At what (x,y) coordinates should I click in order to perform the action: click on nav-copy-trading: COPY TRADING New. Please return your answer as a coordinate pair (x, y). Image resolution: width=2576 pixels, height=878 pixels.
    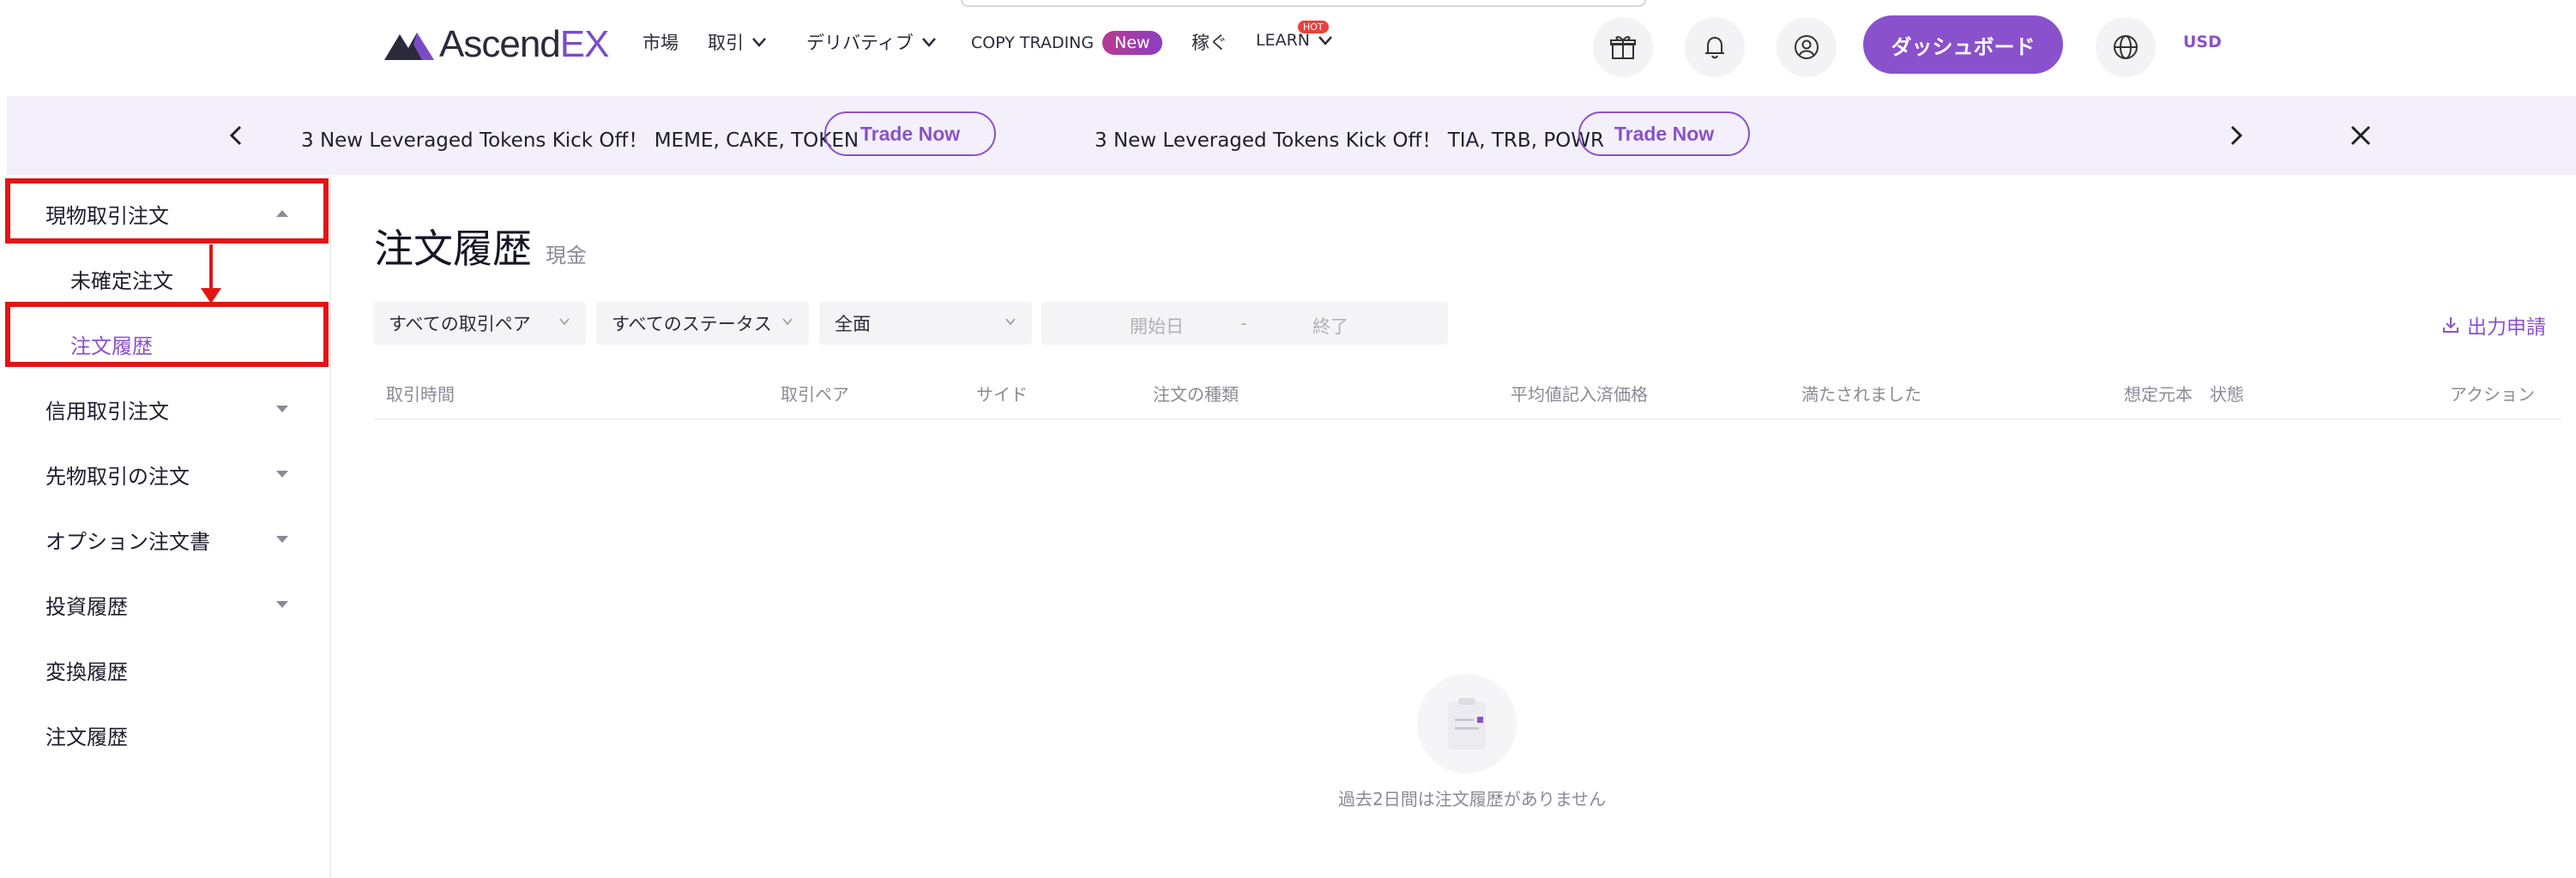
    Looking at the image, I should click on (1066, 43).